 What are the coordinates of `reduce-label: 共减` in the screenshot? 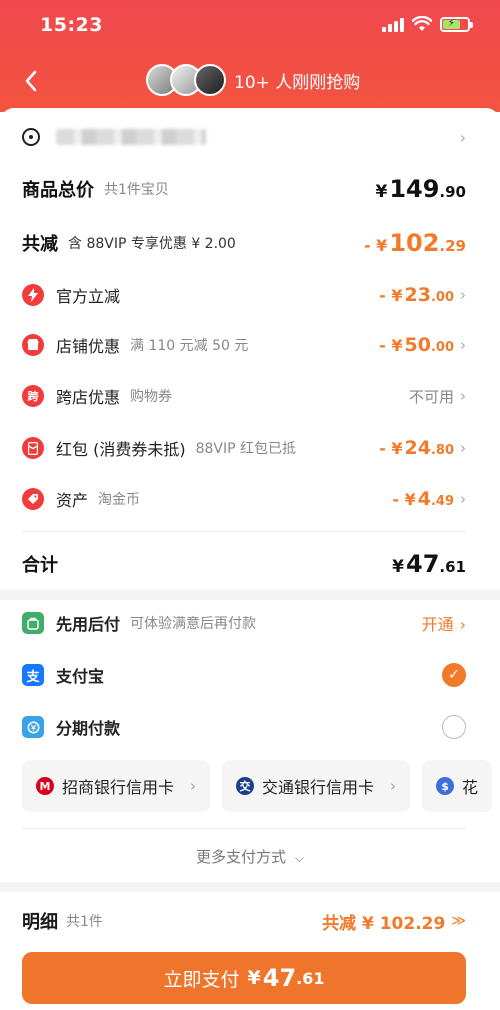 It's located at (40, 244).